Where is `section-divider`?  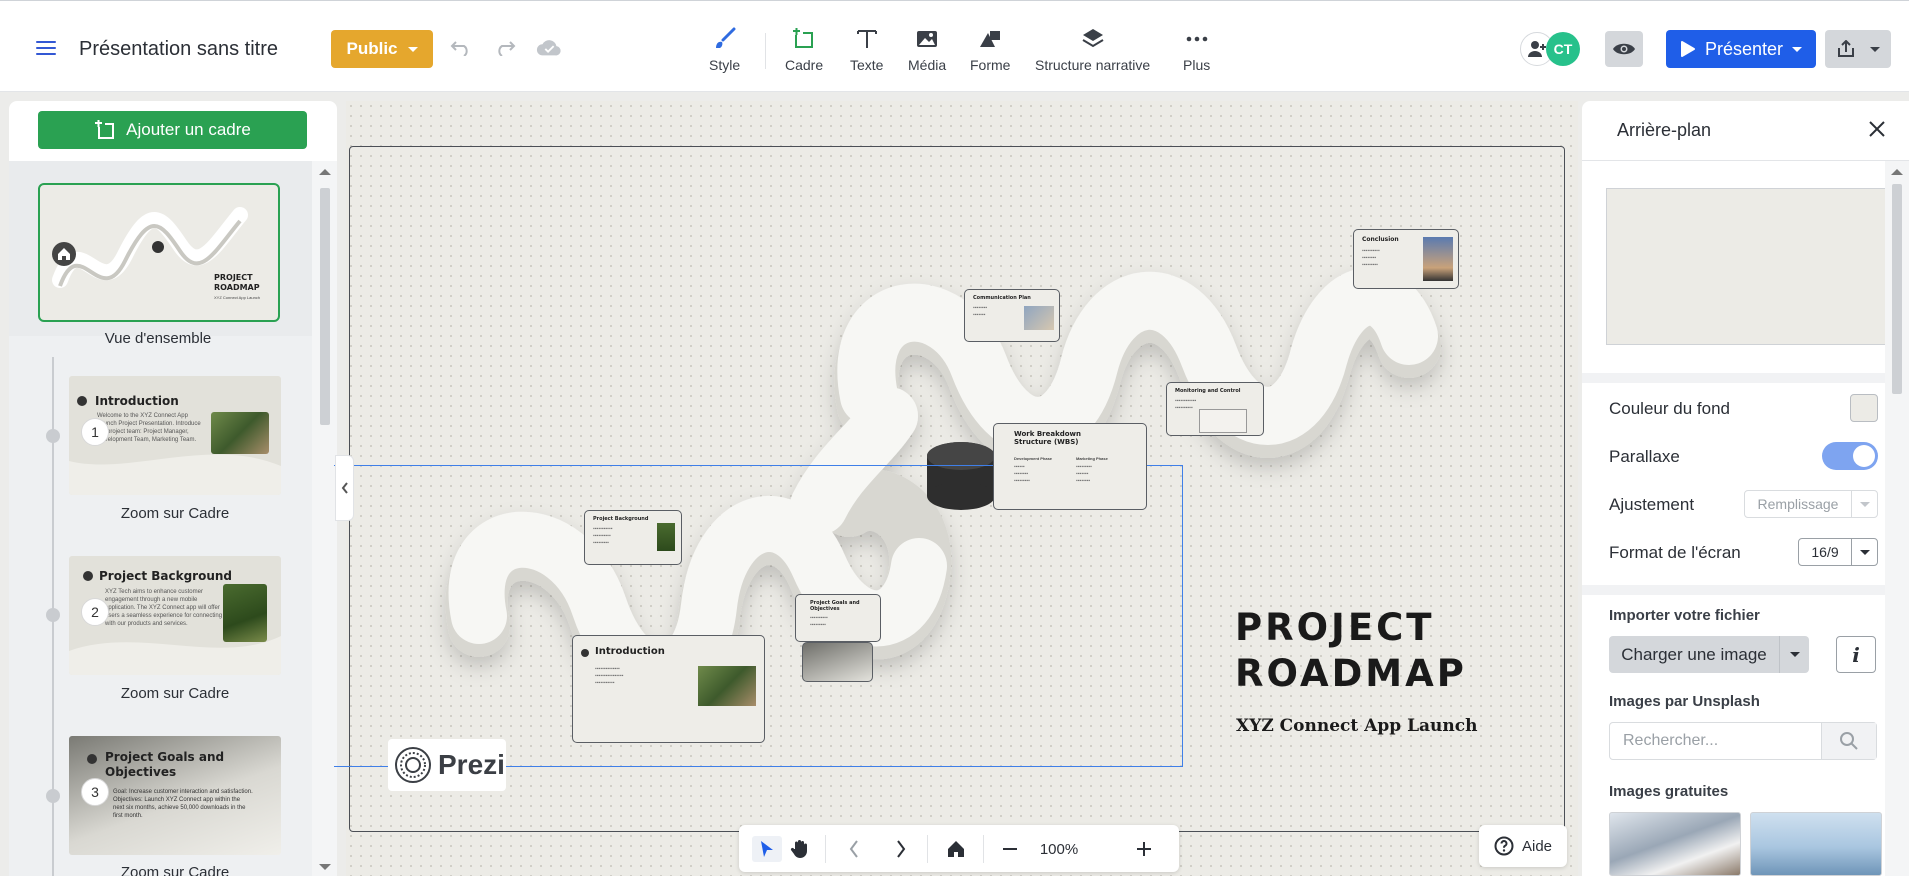
section-divider is located at coordinates (1733, 378).